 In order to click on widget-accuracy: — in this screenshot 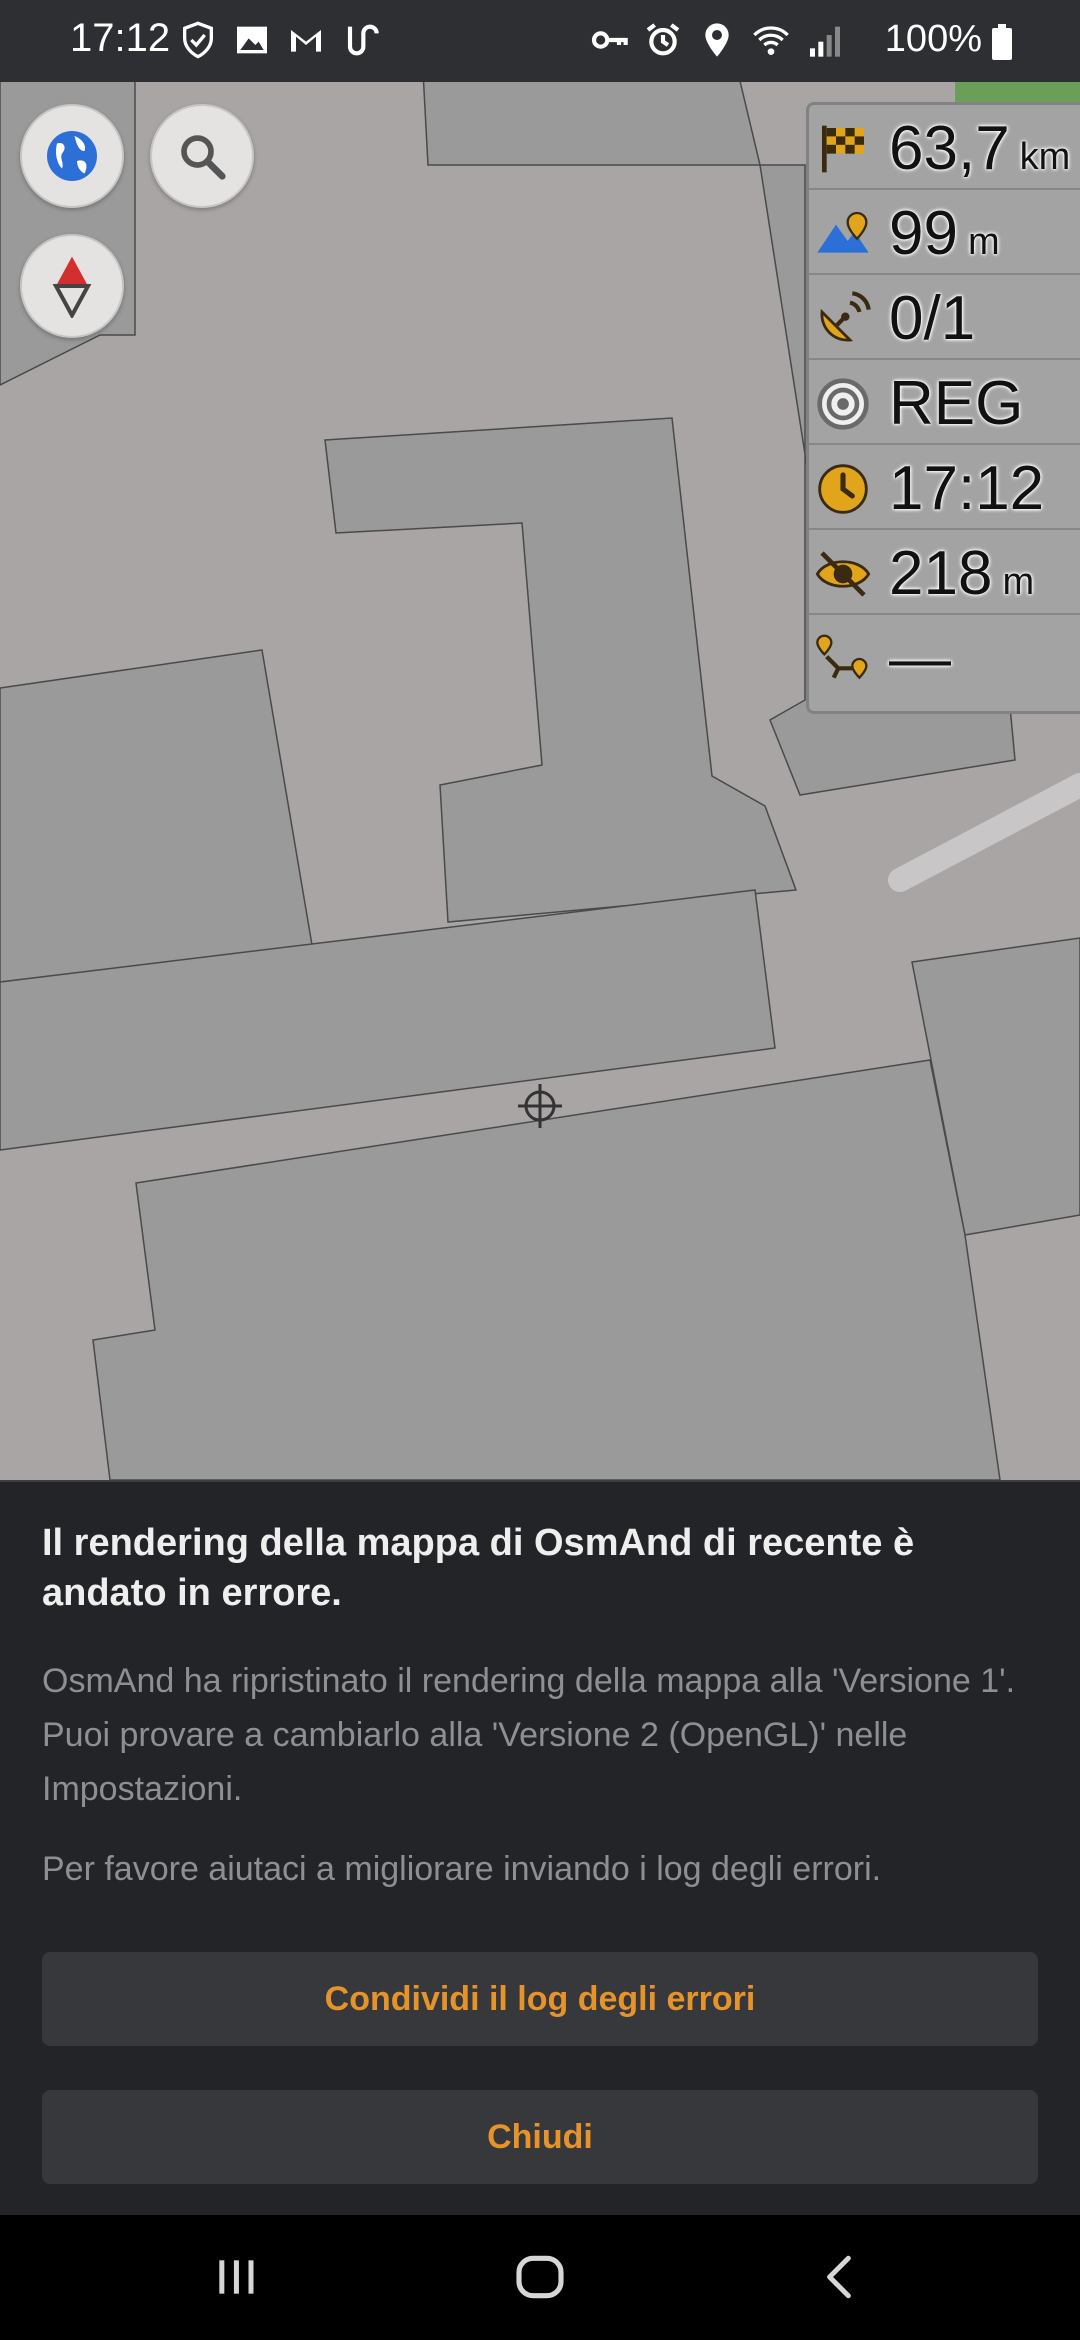, I will do `click(944, 657)`.